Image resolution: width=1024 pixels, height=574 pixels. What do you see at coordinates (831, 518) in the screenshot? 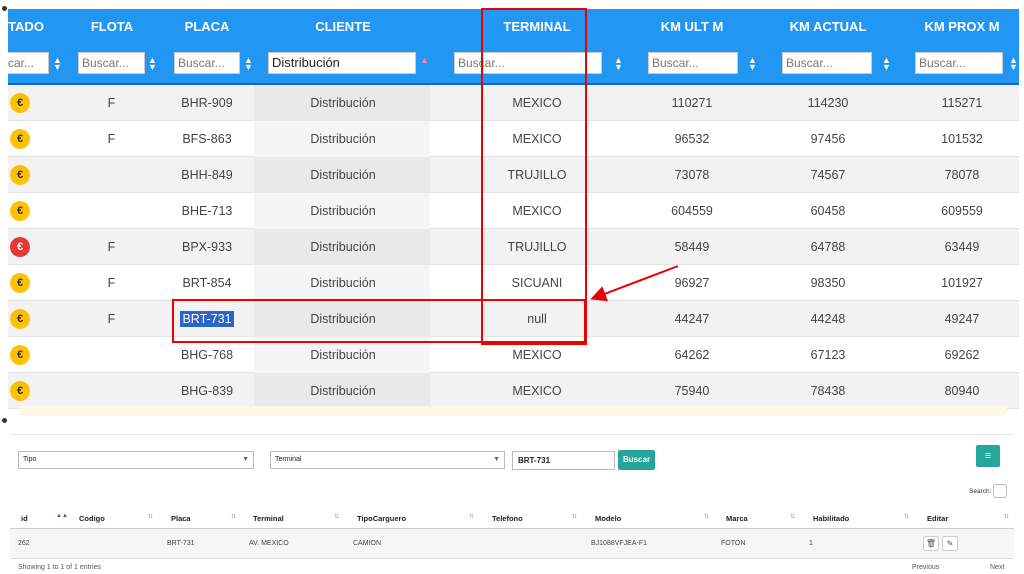
I see `th-habilitado: Habilitado` at bounding box center [831, 518].